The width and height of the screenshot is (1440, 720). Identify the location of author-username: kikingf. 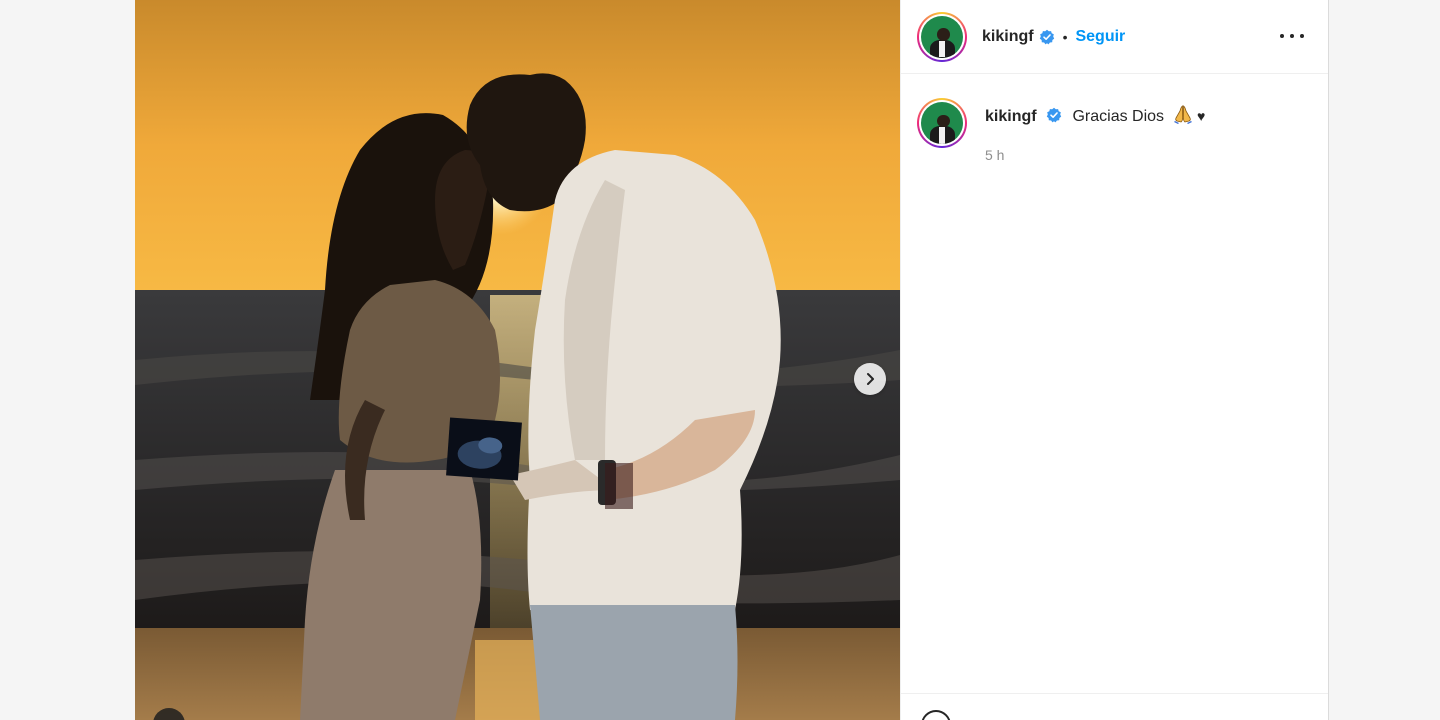
(1008, 37).